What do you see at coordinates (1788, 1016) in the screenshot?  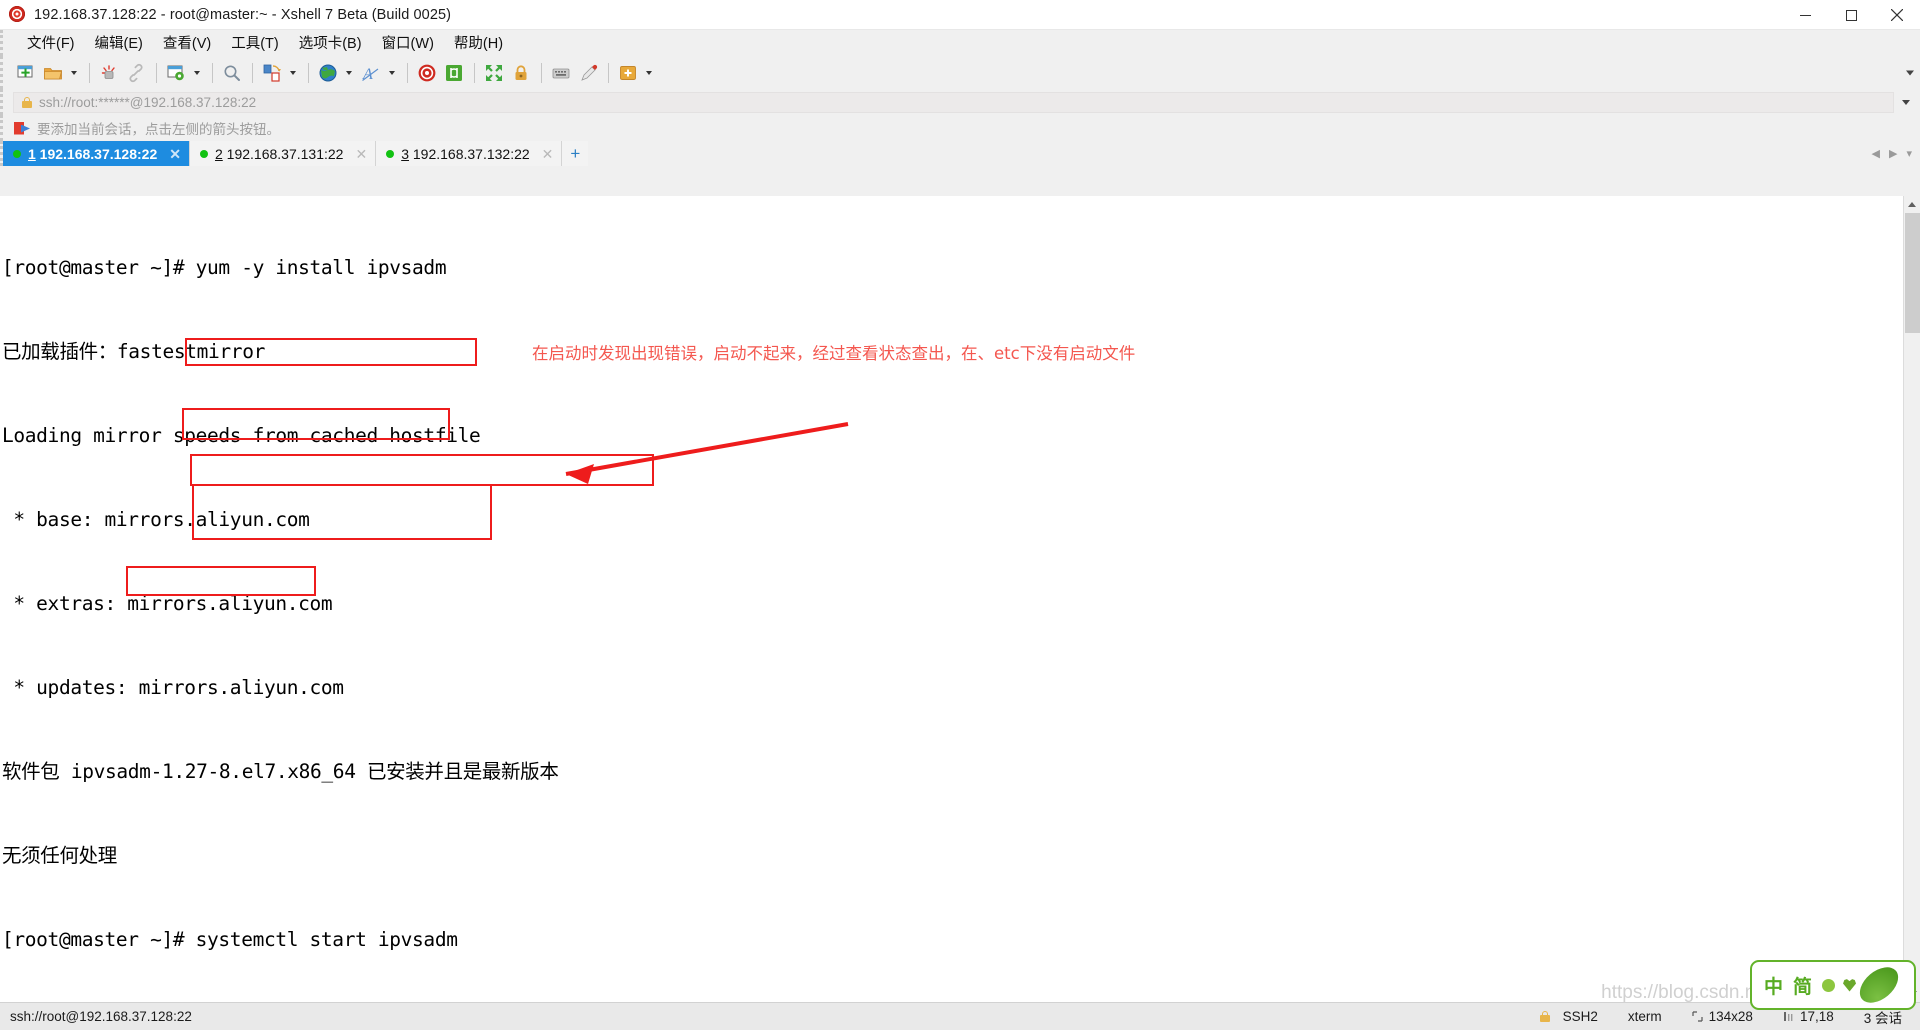 I see `cursor-pos-icon` at bounding box center [1788, 1016].